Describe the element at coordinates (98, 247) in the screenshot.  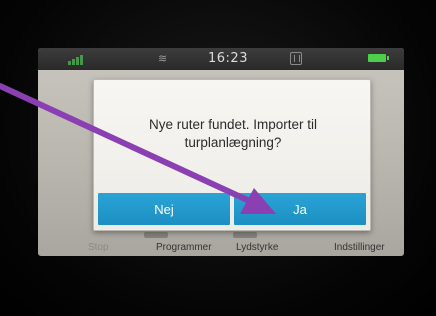
I see `menu-item-stop: Stop` at that location.